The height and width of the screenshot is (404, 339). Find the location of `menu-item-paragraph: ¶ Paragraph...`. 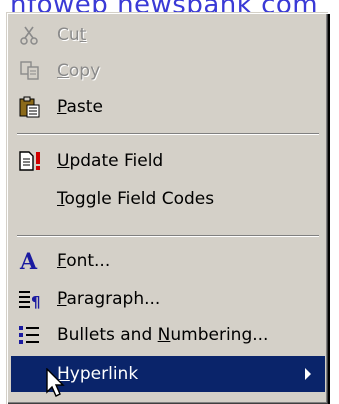

menu-item-paragraph: ¶ Paragraph... is located at coordinates (168, 299).